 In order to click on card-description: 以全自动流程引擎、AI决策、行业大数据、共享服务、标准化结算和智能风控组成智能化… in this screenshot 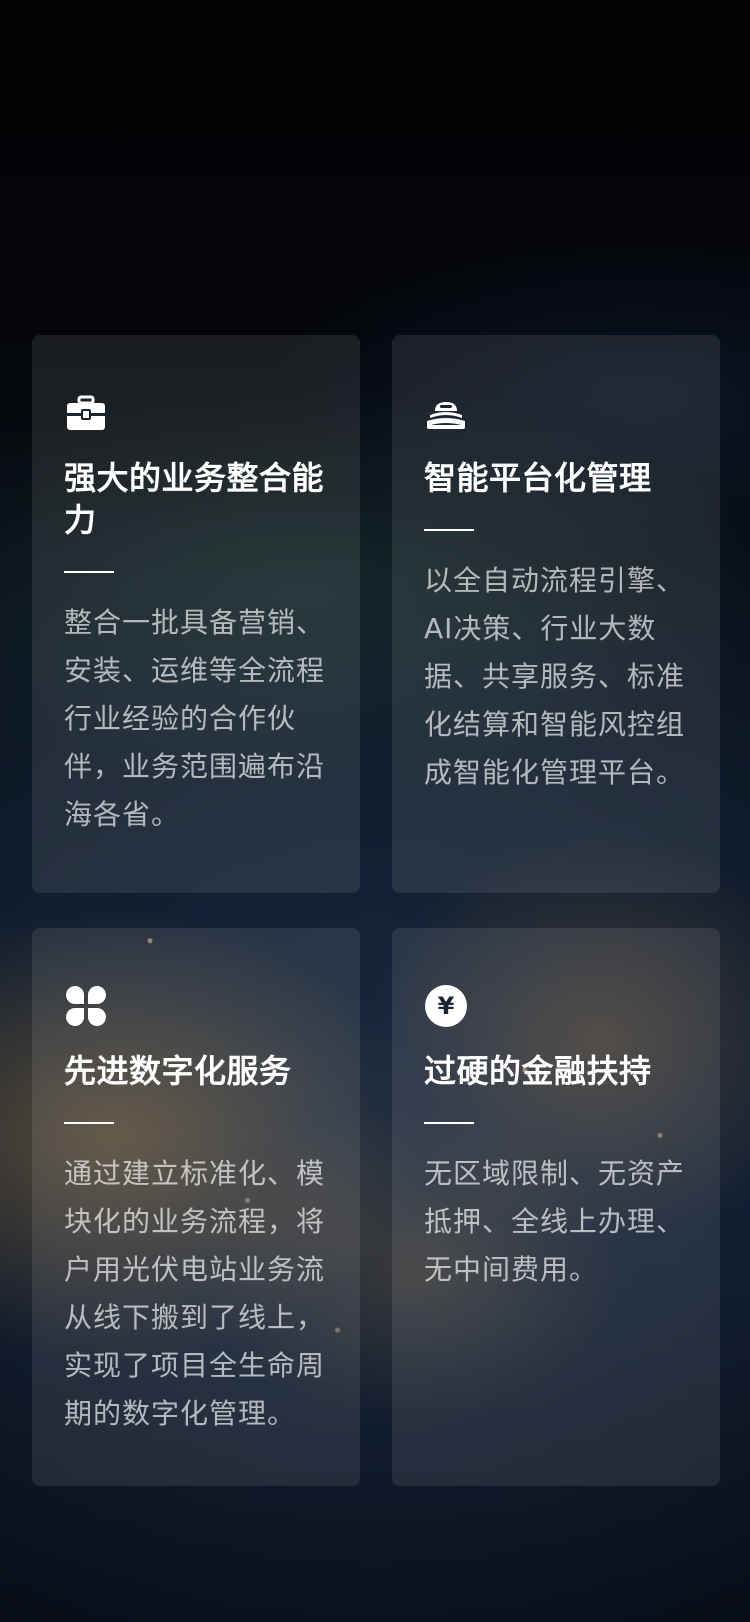, I will do `click(555, 676)`.